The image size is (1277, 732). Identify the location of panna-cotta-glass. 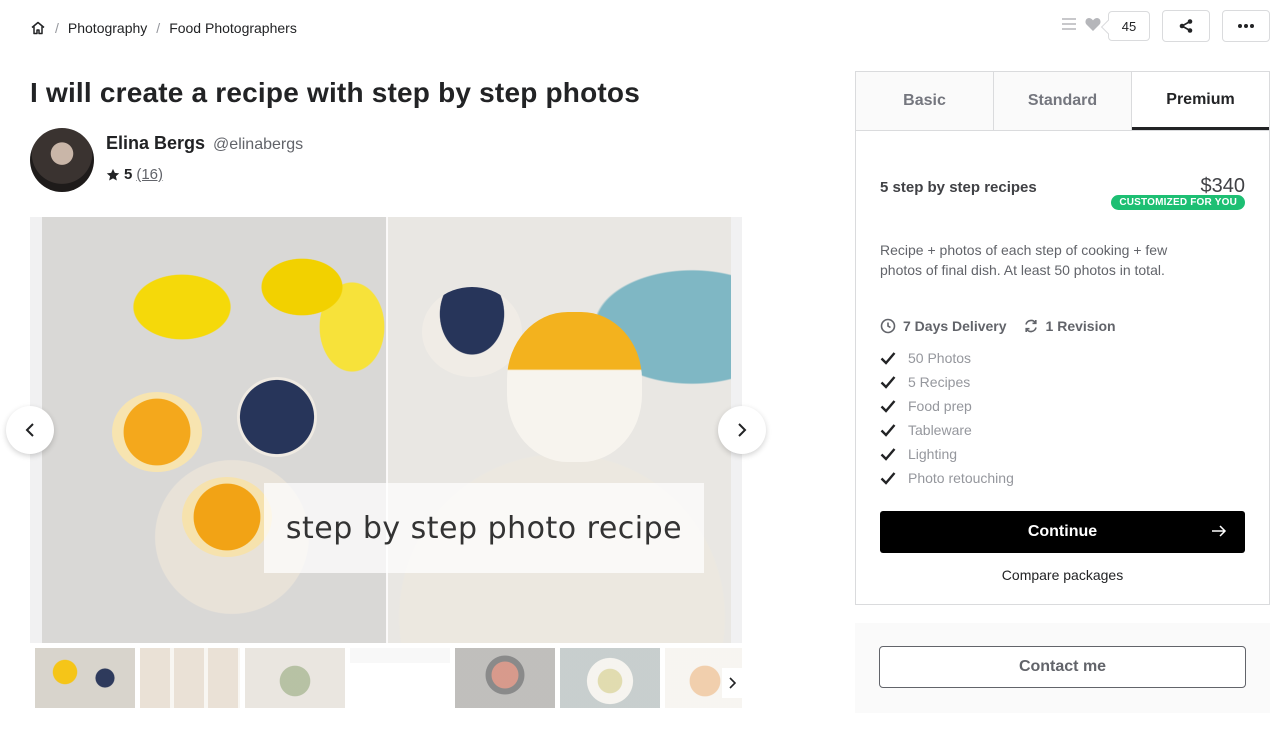
(574, 387).